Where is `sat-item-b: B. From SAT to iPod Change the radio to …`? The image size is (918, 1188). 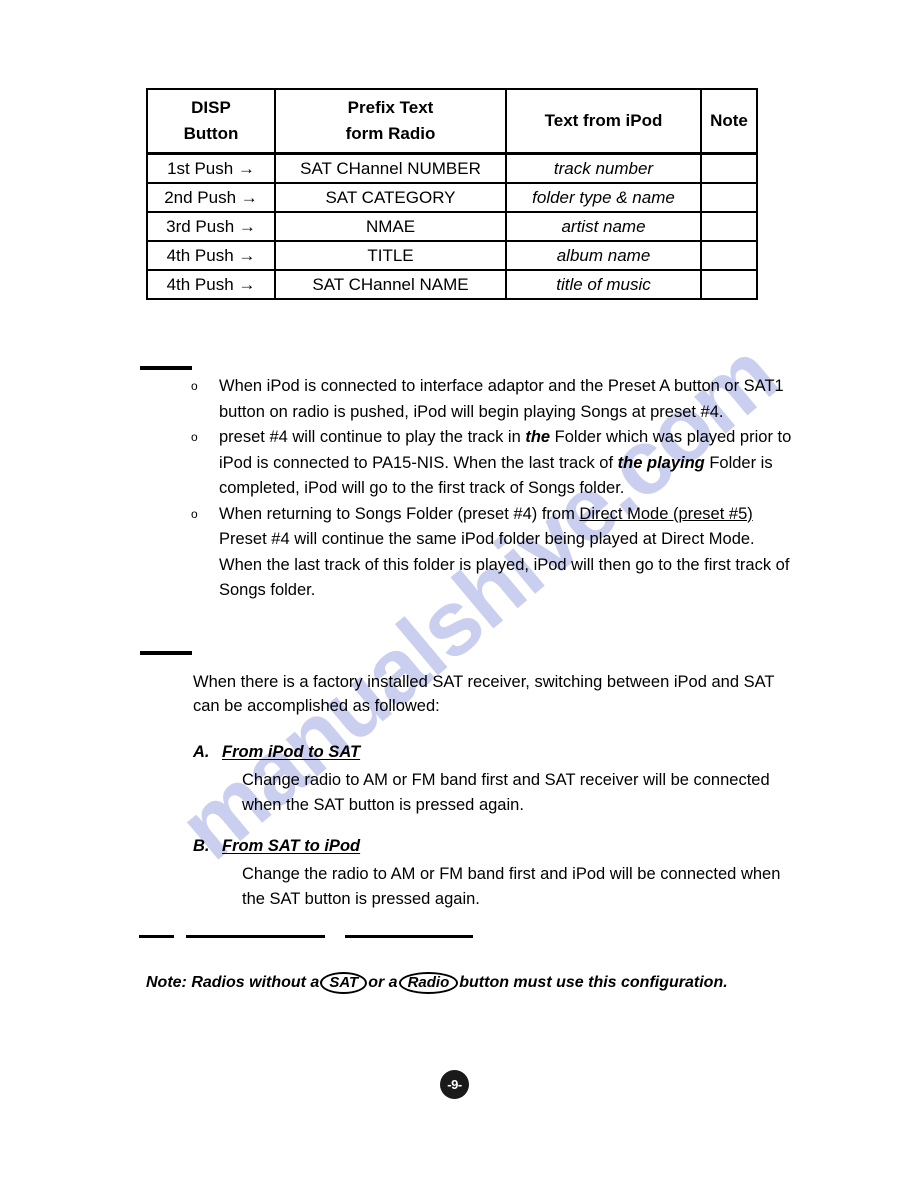 sat-item-b: B. From SAT to iPod Change the radio to … is located at coordinates (493, 873).